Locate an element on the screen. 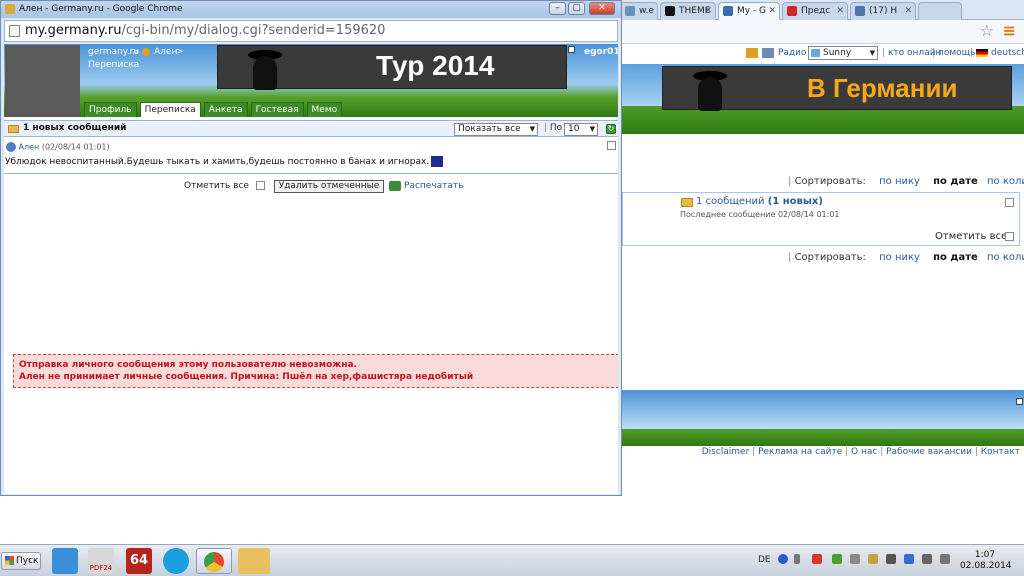 This screenshot has width=1024, height=576. banner-image: В Германии is located at coordinates (837, 88).